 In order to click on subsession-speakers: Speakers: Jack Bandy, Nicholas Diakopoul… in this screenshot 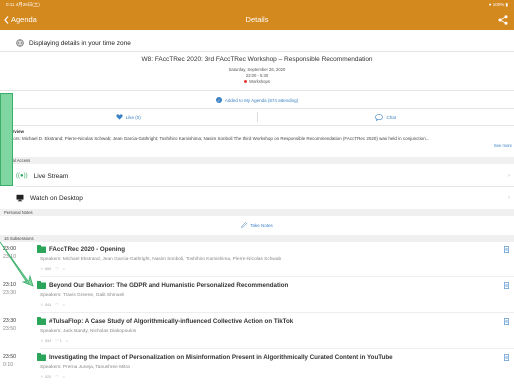, I will do `click(88, 331)`.